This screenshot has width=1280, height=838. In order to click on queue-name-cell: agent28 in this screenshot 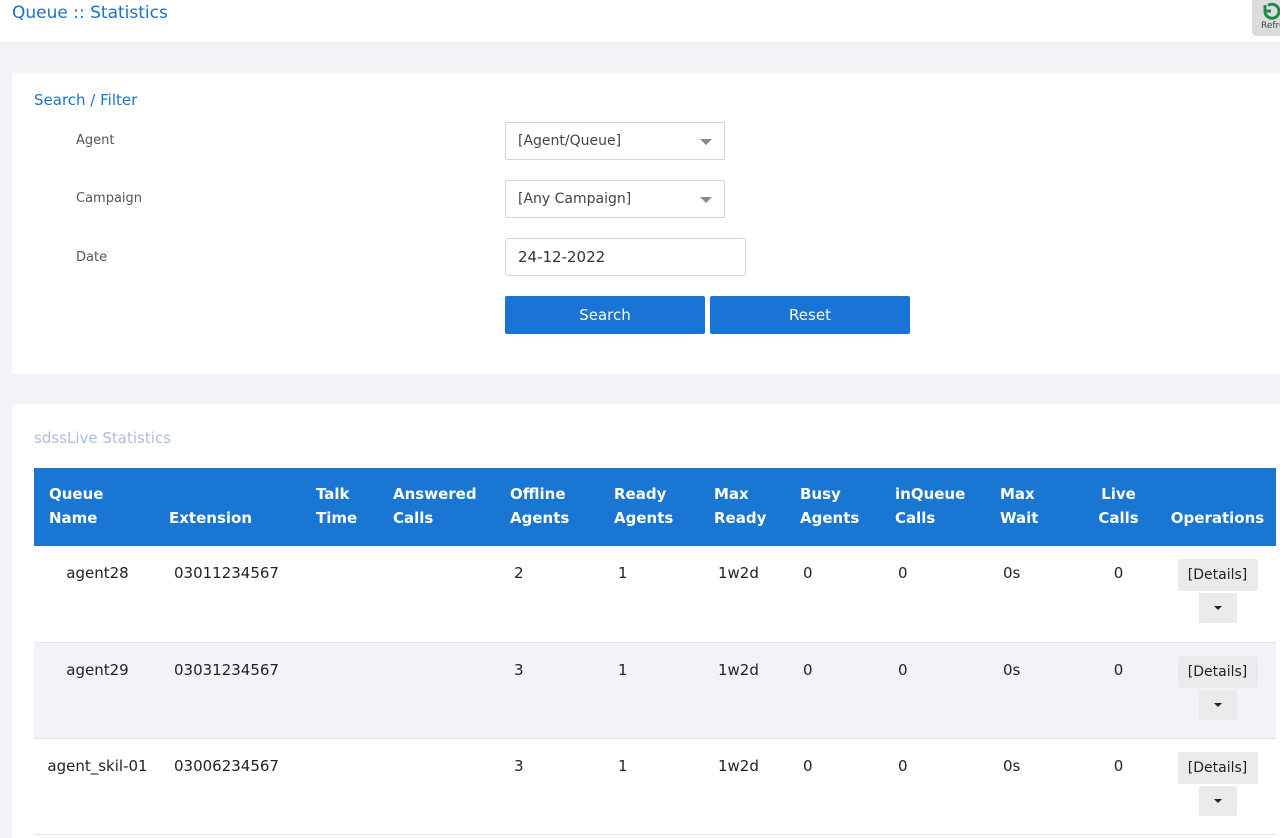, I will do `click(97, 573)`.